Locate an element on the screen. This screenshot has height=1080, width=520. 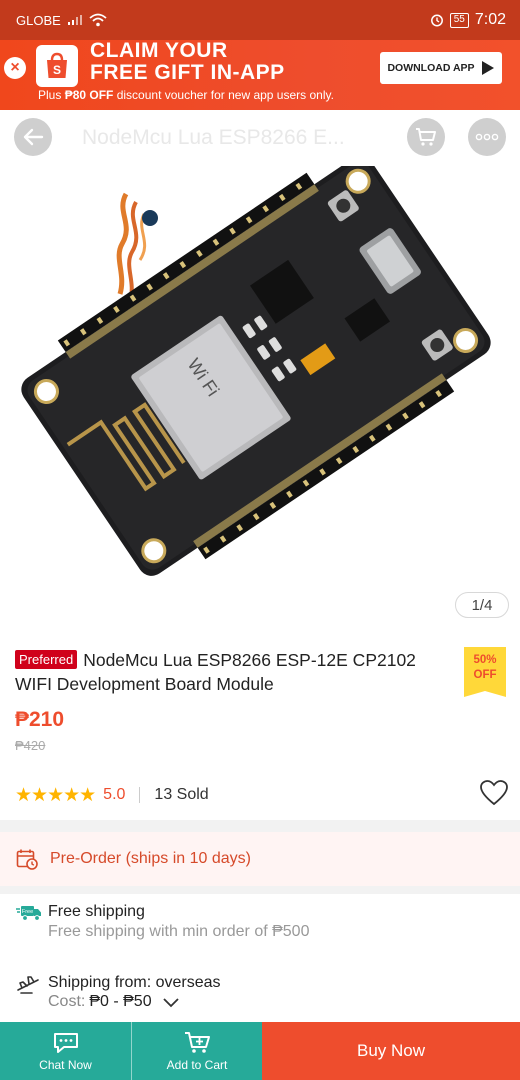
discount-badge: 50% OFF is located at coordinates (485, 672).